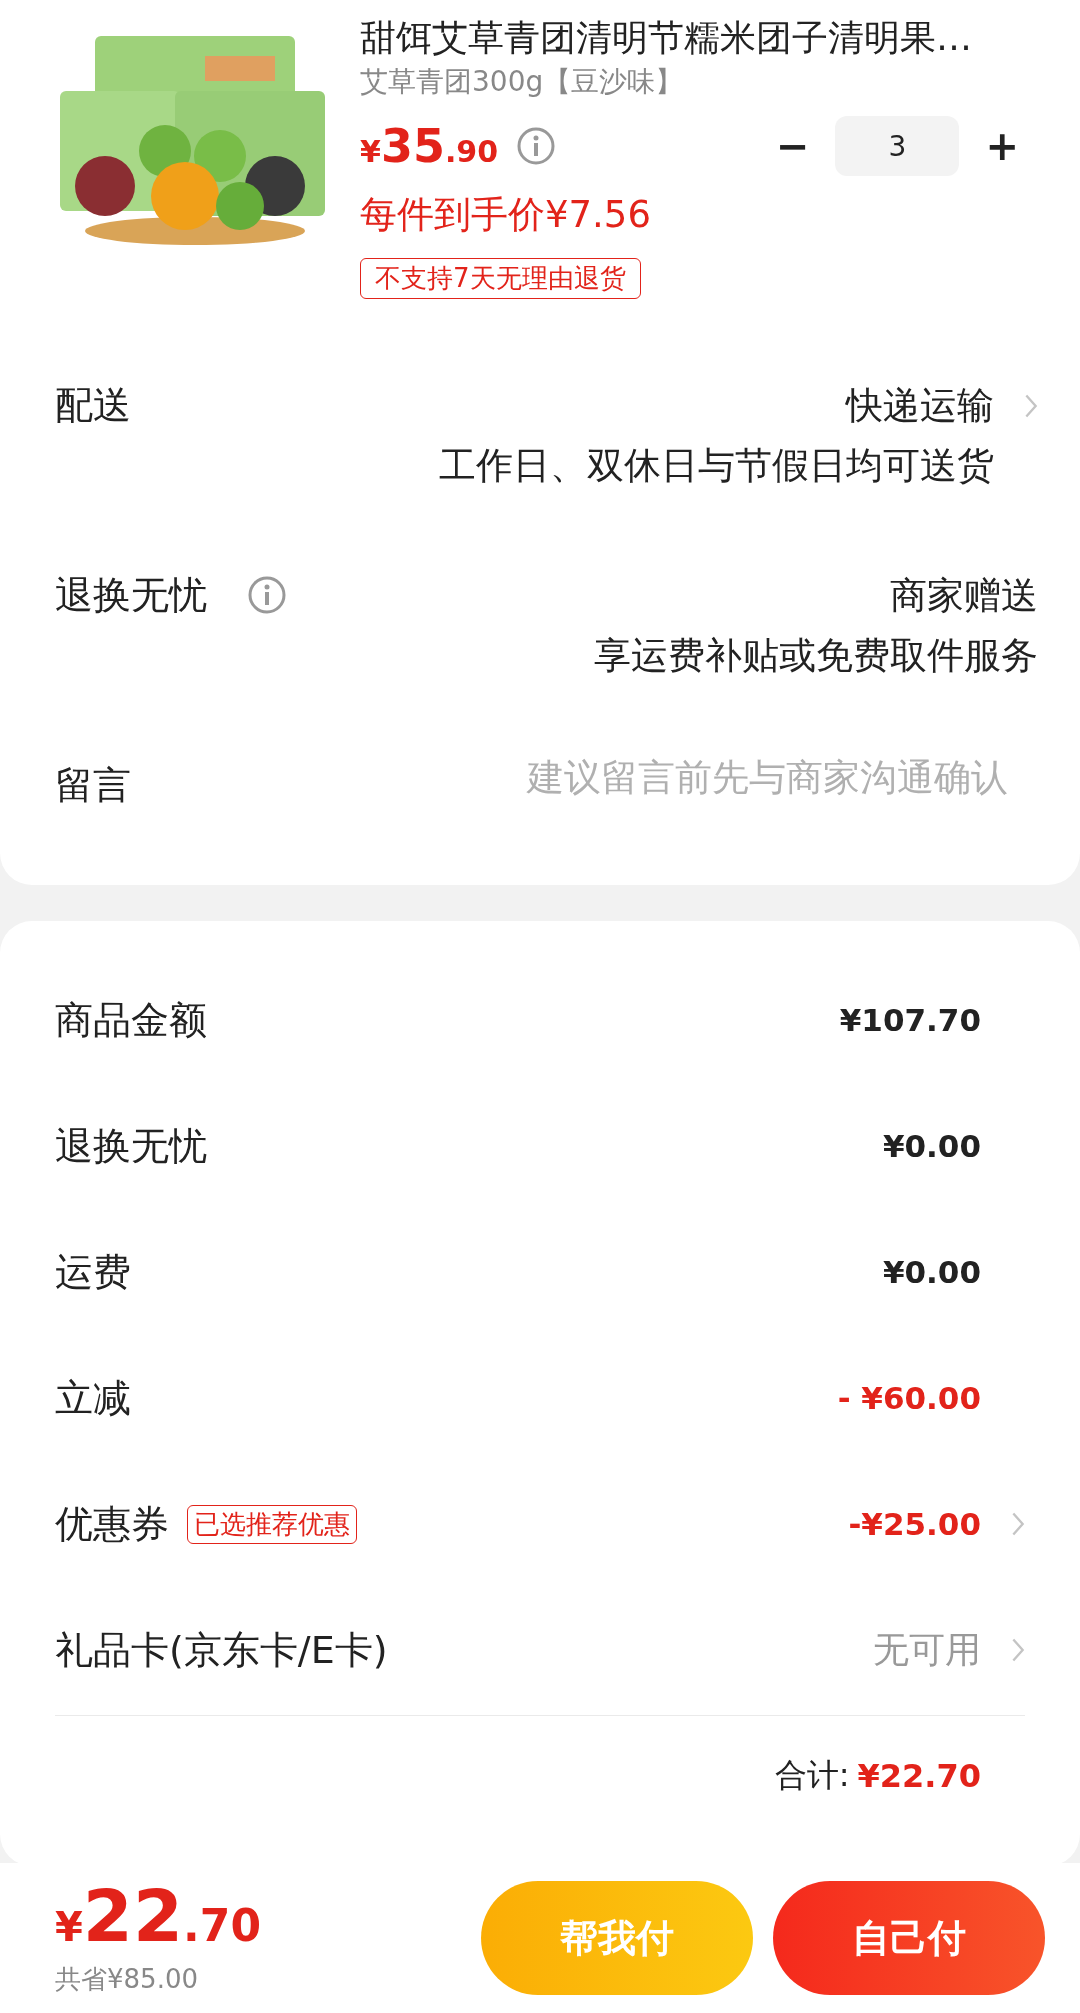 The width and height of the screenshot is (1080, 2013). I want to click on pay-button: 自己付, so click(909, 1938).